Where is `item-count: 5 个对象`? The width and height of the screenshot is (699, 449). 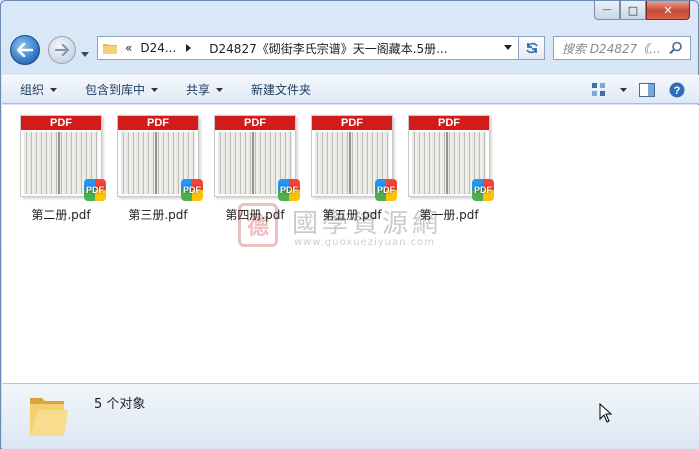
item-count: 5 个对象 is located at coordinates (120, 404).